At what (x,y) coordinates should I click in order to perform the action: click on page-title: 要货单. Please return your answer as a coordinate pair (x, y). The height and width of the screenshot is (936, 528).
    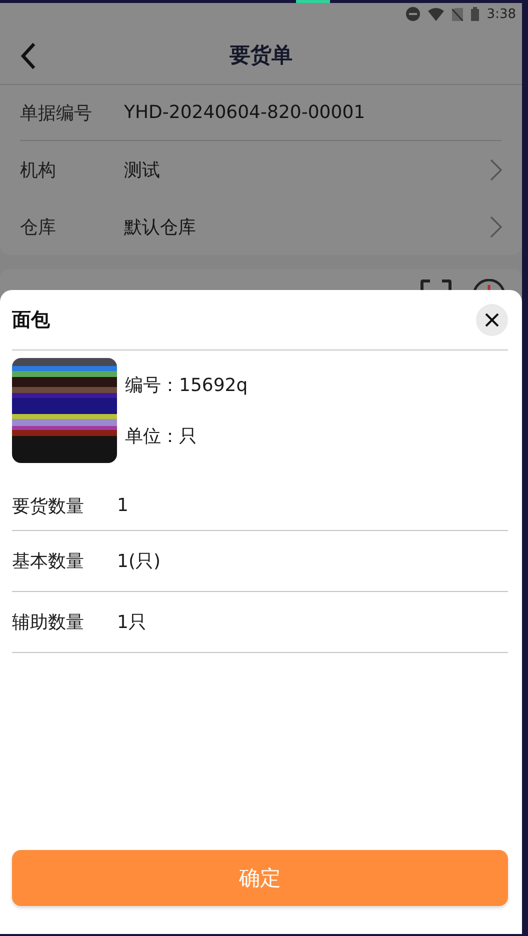
    Looking at the image, I should click on (261, 55).